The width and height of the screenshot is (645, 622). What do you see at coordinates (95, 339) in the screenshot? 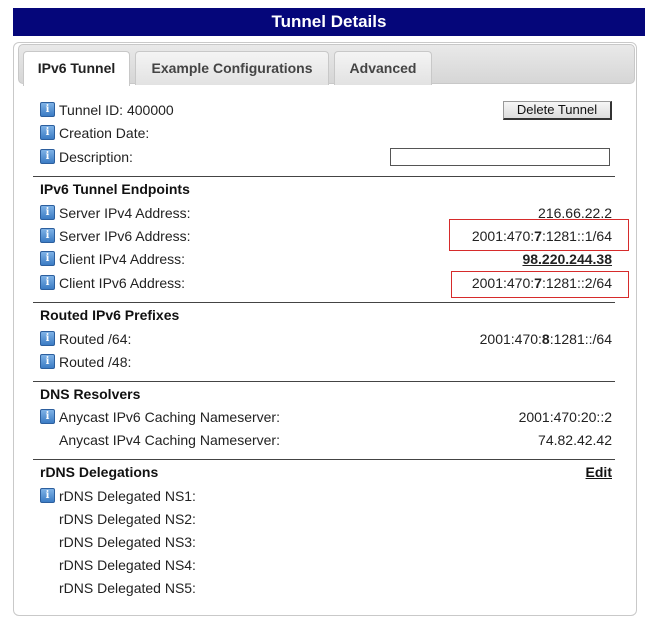
I see `routed-64-label: Routed /64:` at bounding box center [95, 339].